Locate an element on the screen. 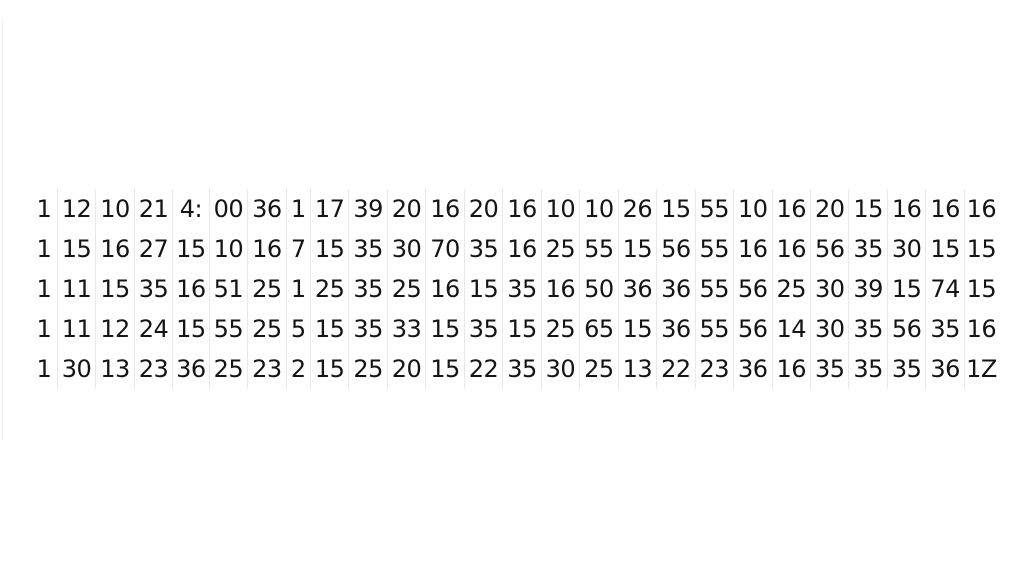 The width and height of the screenshot is (1024, 585). table-cell: 65 is located at coordinates (599, 329).